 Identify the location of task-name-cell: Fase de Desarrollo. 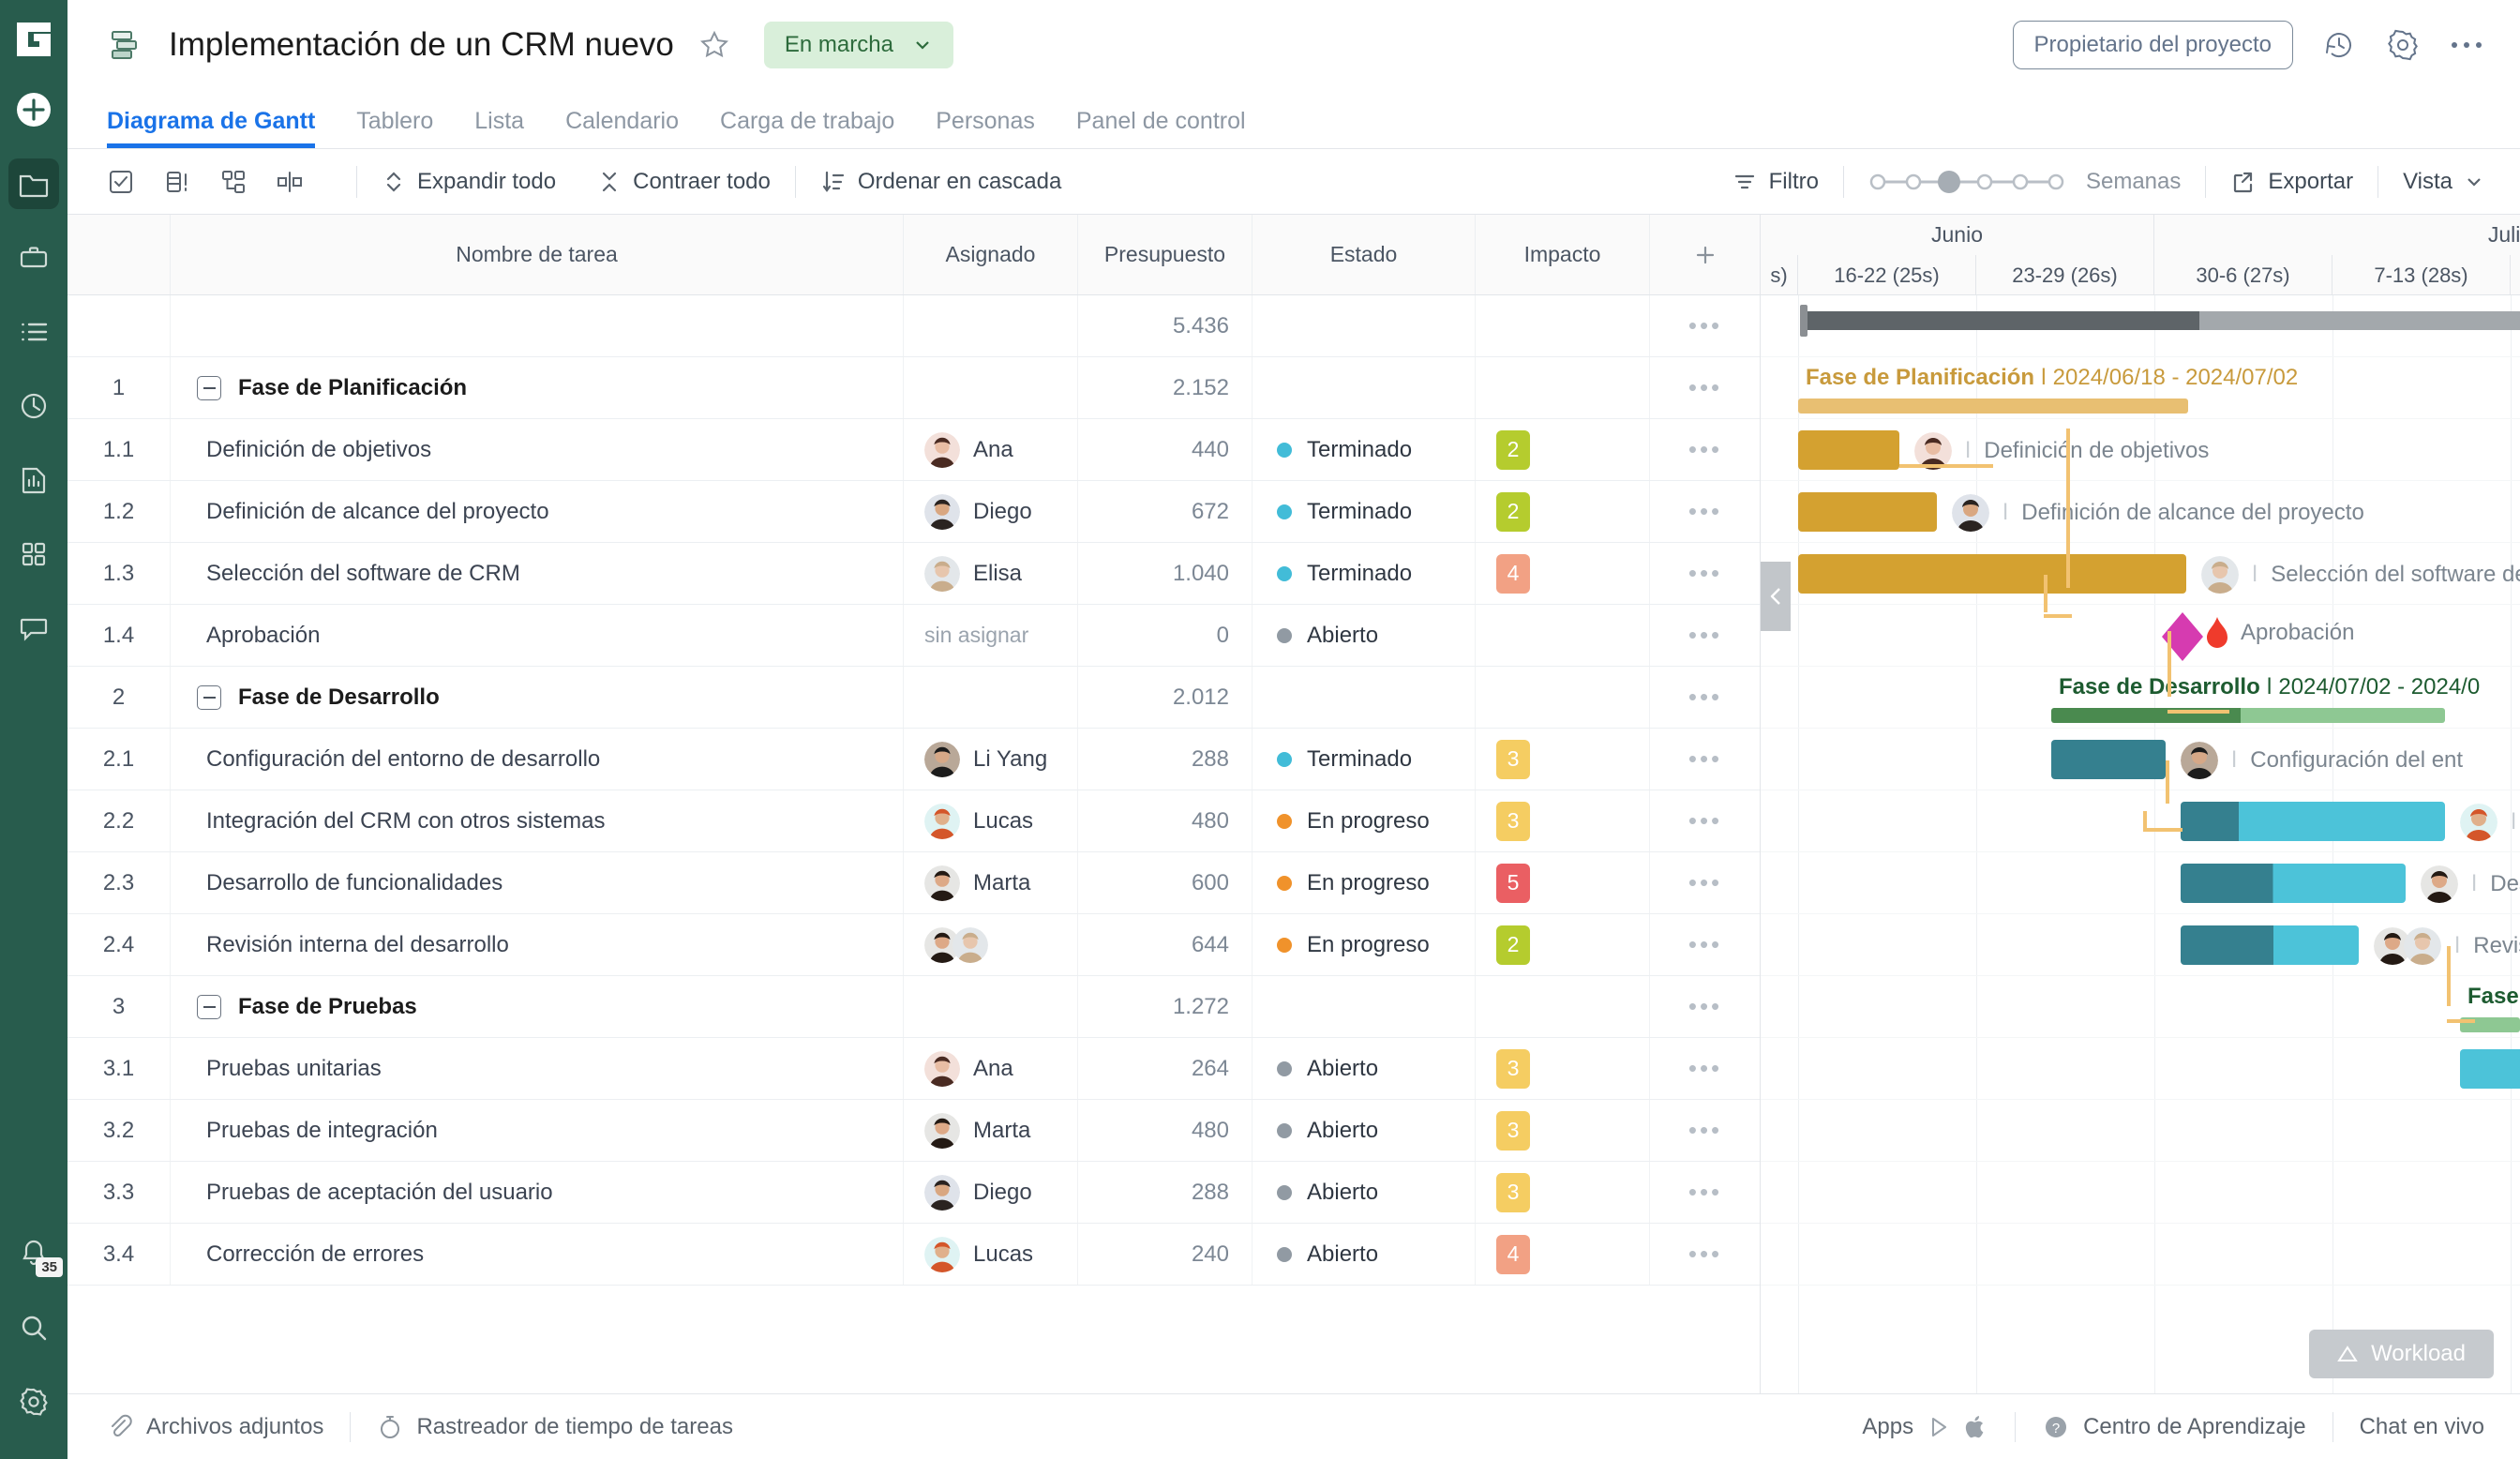
(537, 697).